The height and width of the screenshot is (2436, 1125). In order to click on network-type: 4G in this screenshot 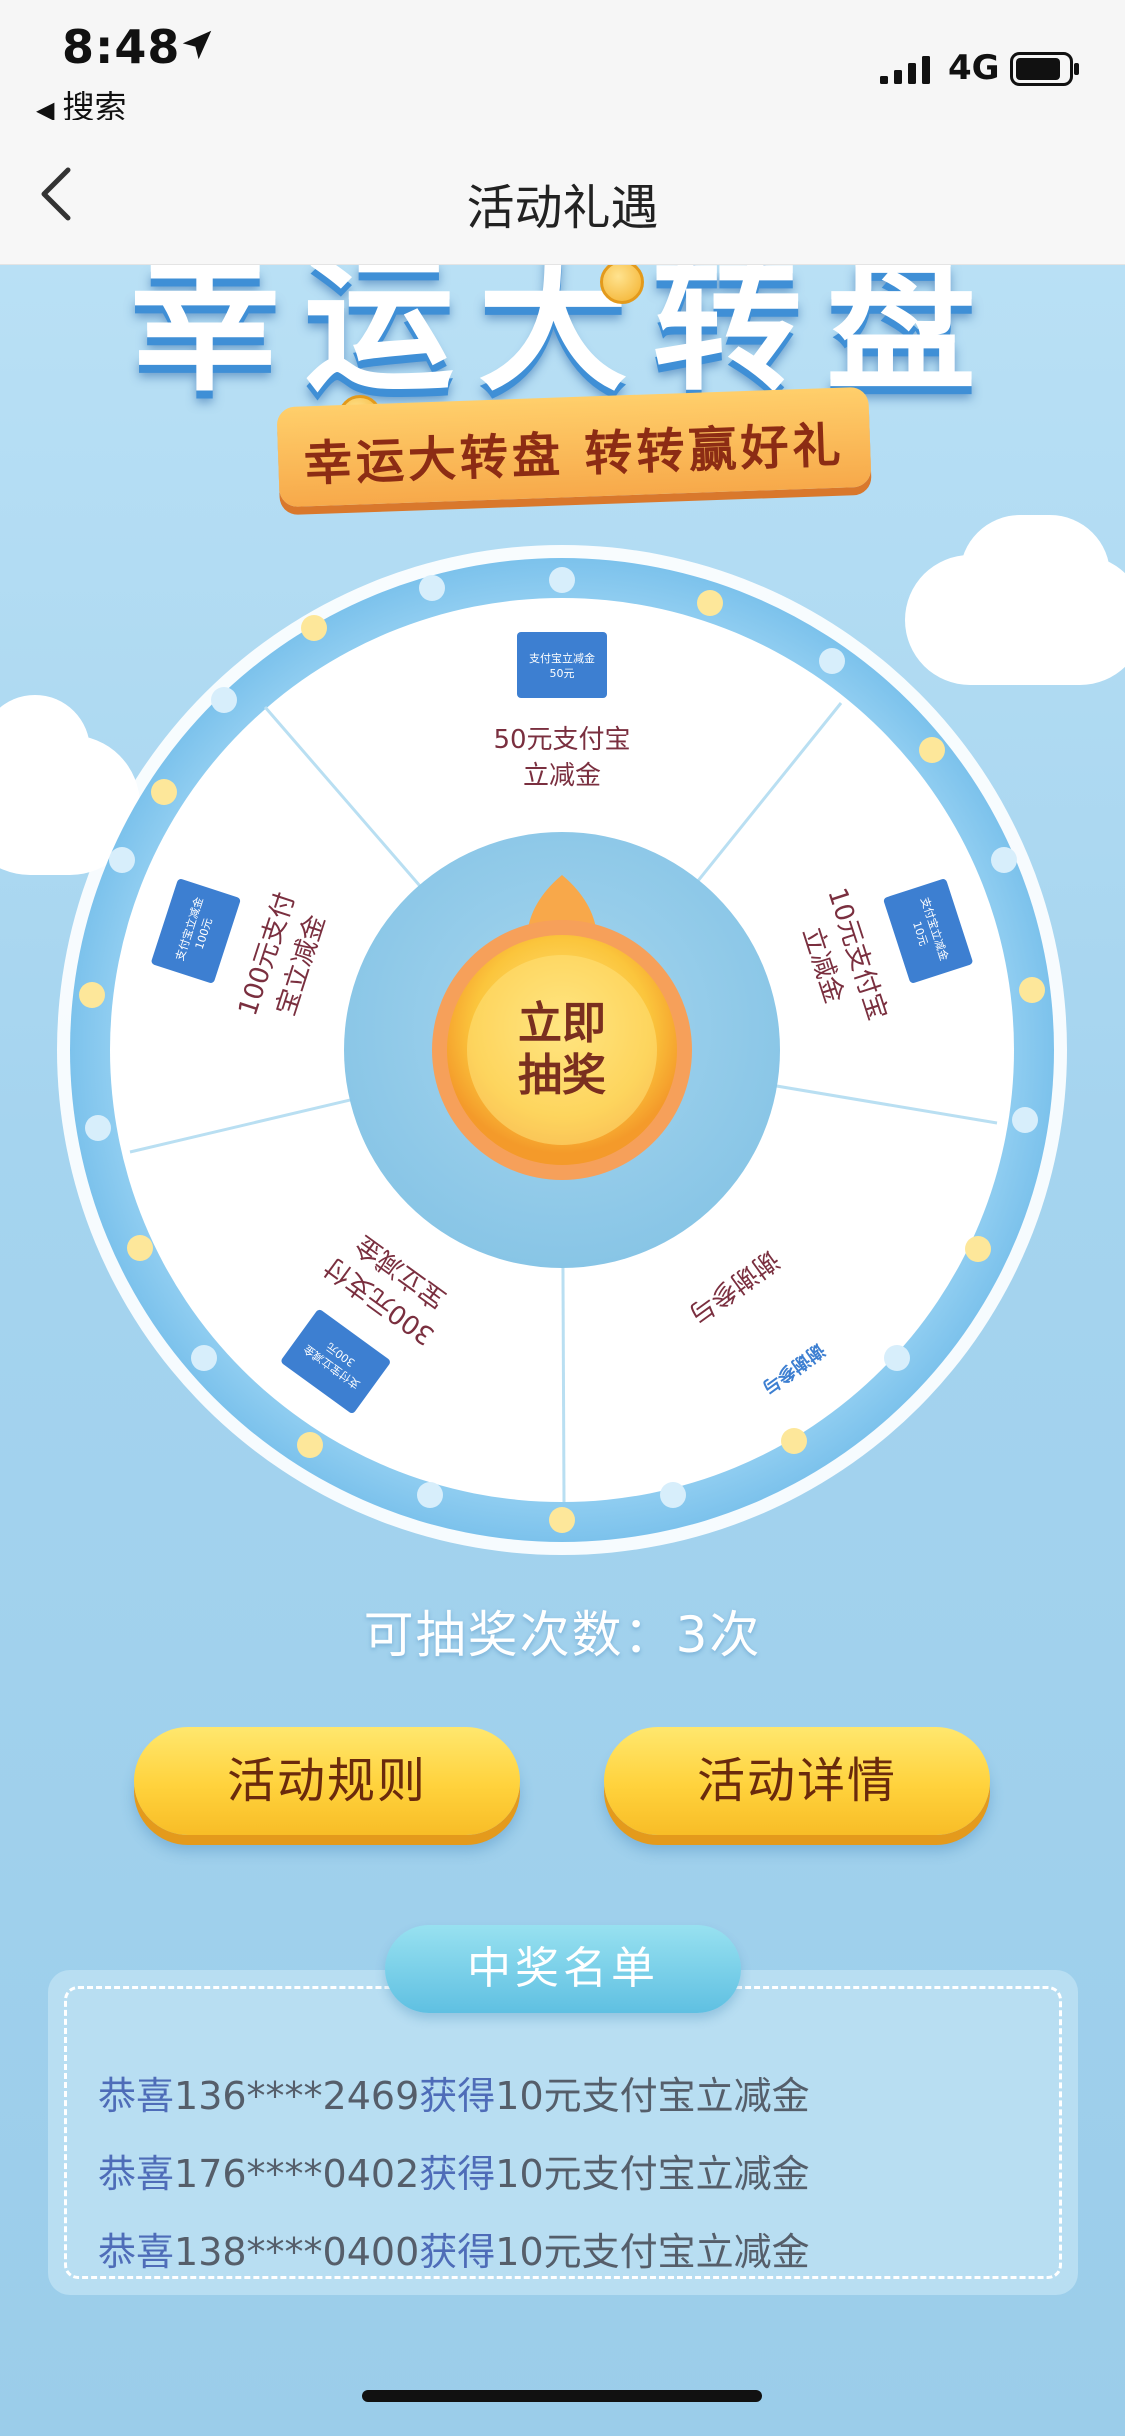, I will do `click(974, 68)`.